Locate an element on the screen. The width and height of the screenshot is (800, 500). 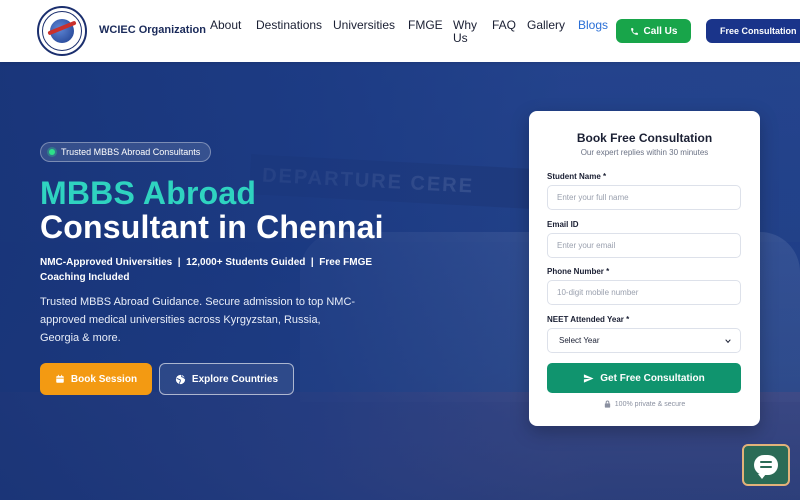
lock-icon is located at coordinates (607, 404).